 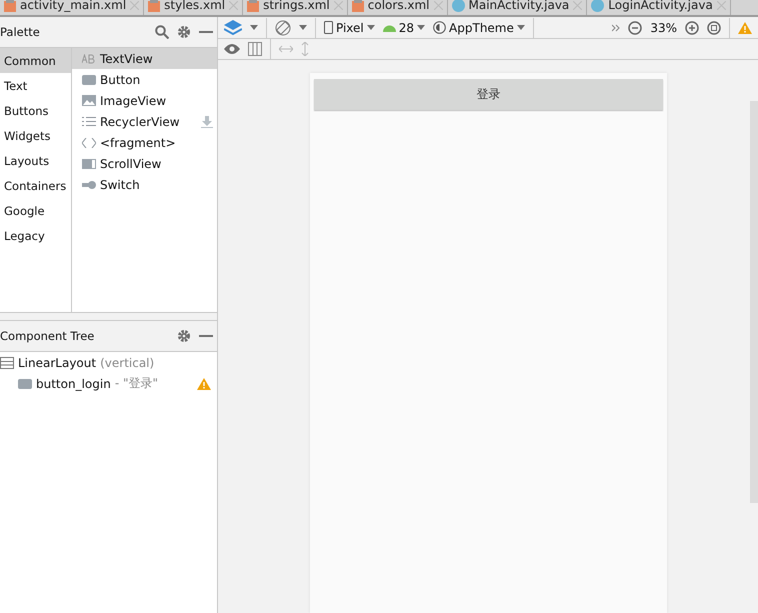 I want to click on palette-category: Google, so click(x=35, y=210).